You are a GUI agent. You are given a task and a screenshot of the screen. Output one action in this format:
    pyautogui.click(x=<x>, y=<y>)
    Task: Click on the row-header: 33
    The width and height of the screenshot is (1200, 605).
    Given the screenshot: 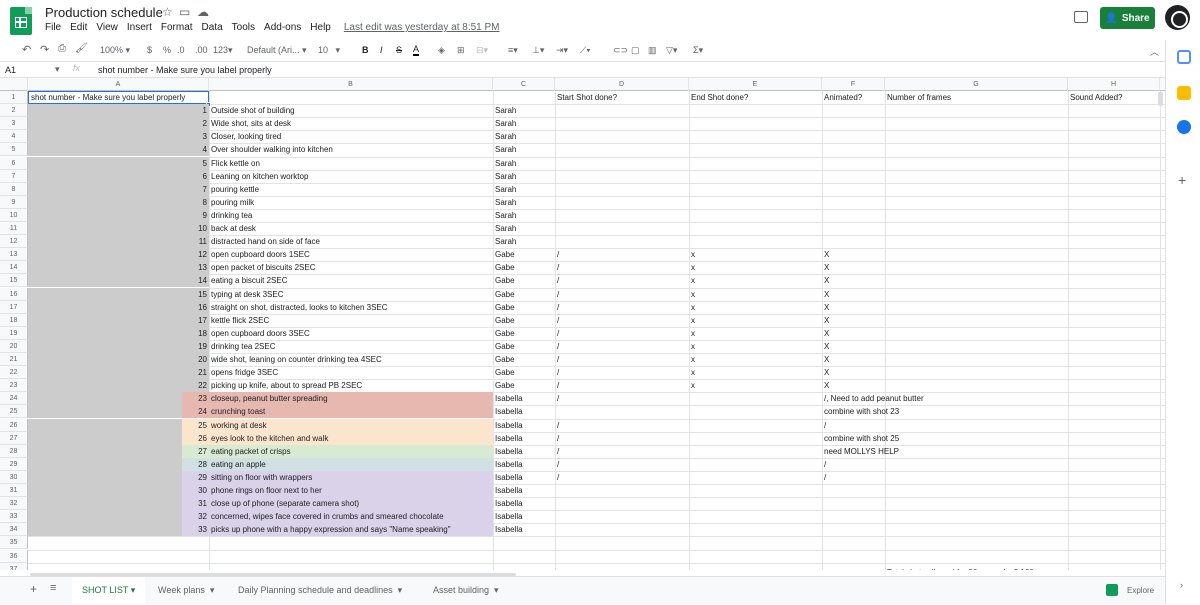 What is the action you would take?
    pyautogui.click(x=14, y=517)
    